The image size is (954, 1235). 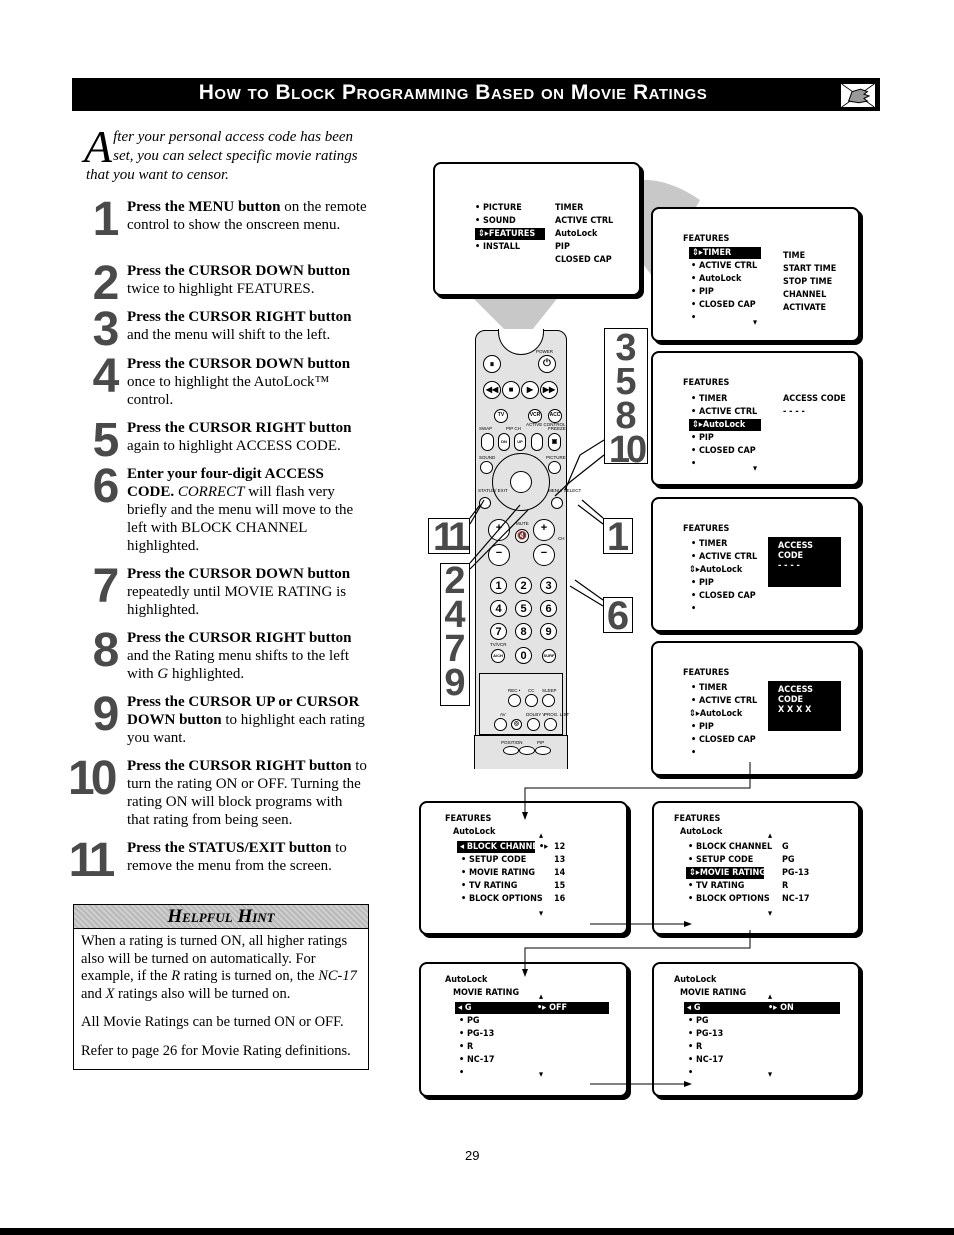 What do you see at coordinates (554, 442) in the screenshot?
I see `freeze-button: ▣` at bounding box center [554, 442].